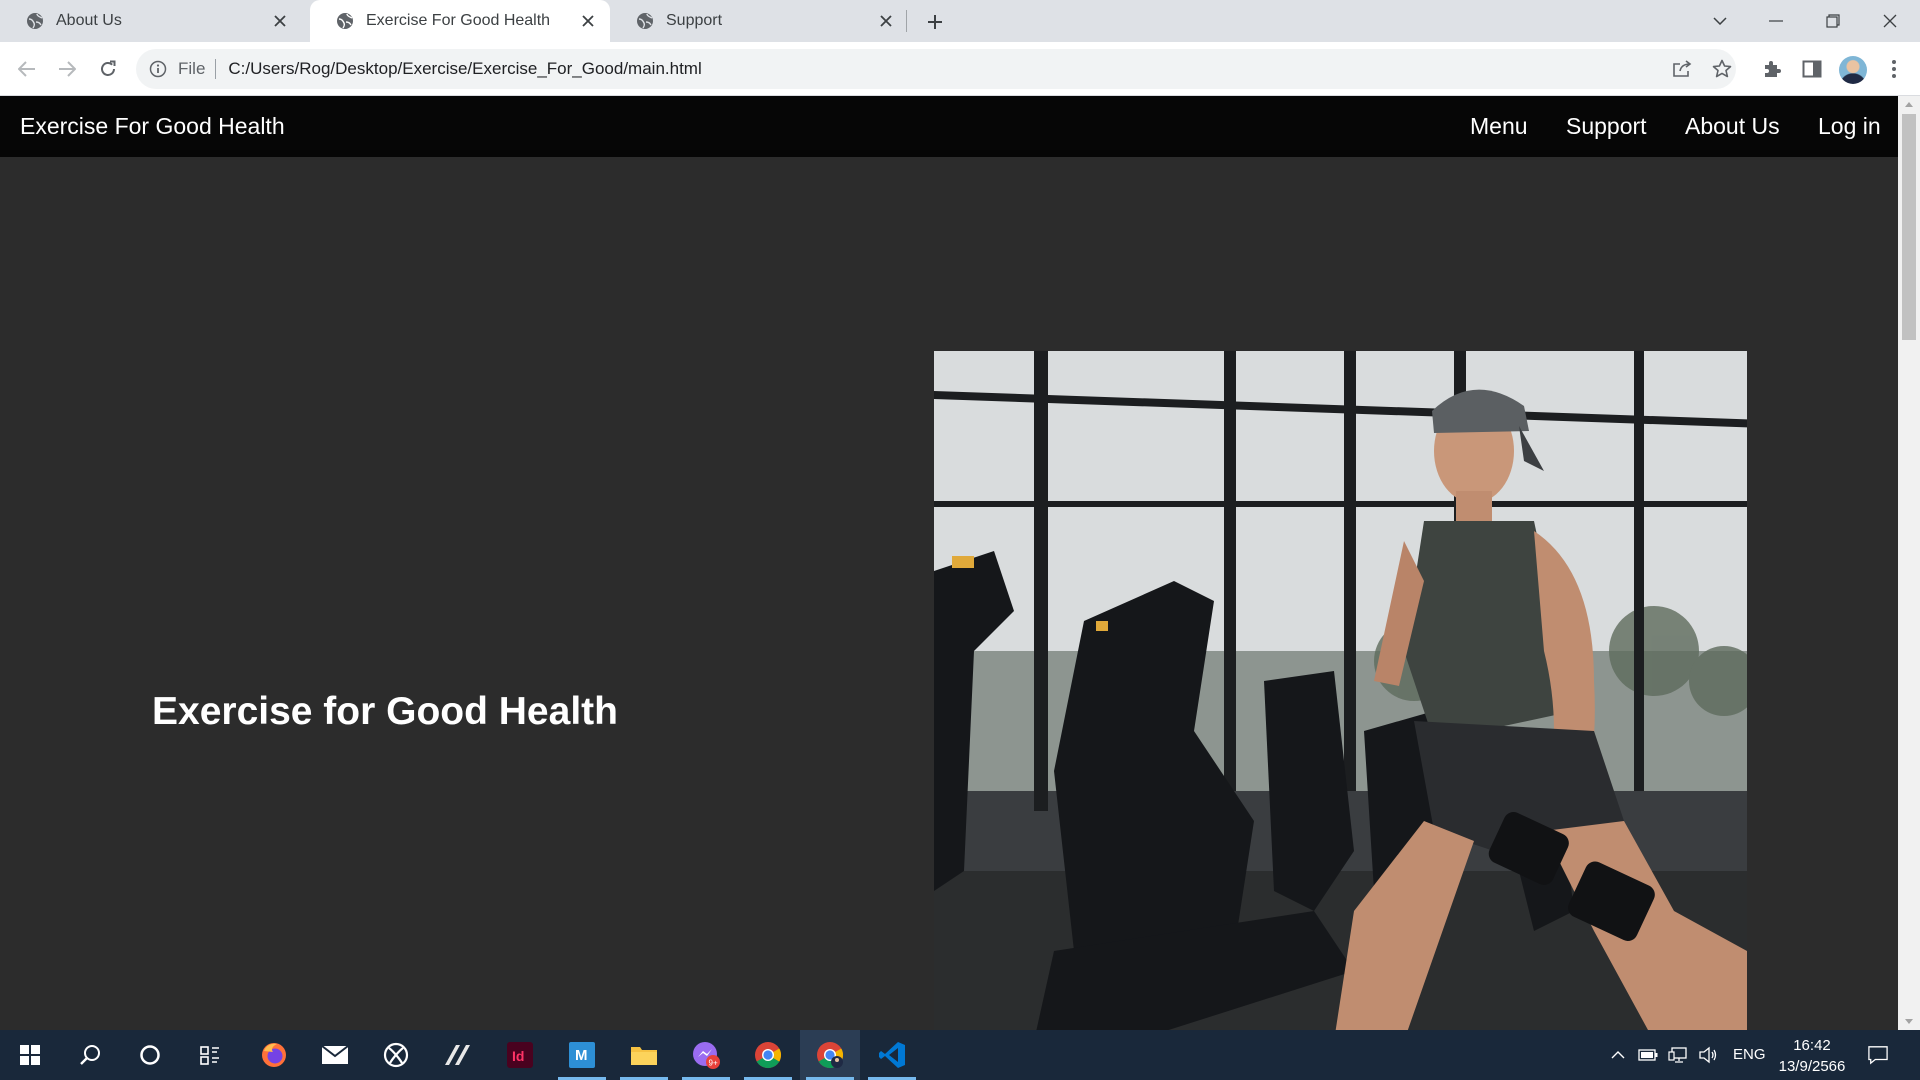 This screenshot has width=1920, height=1080. Describe the element at coordinates (1682, 69) in the screenshot. I see `share-icon` at that location.